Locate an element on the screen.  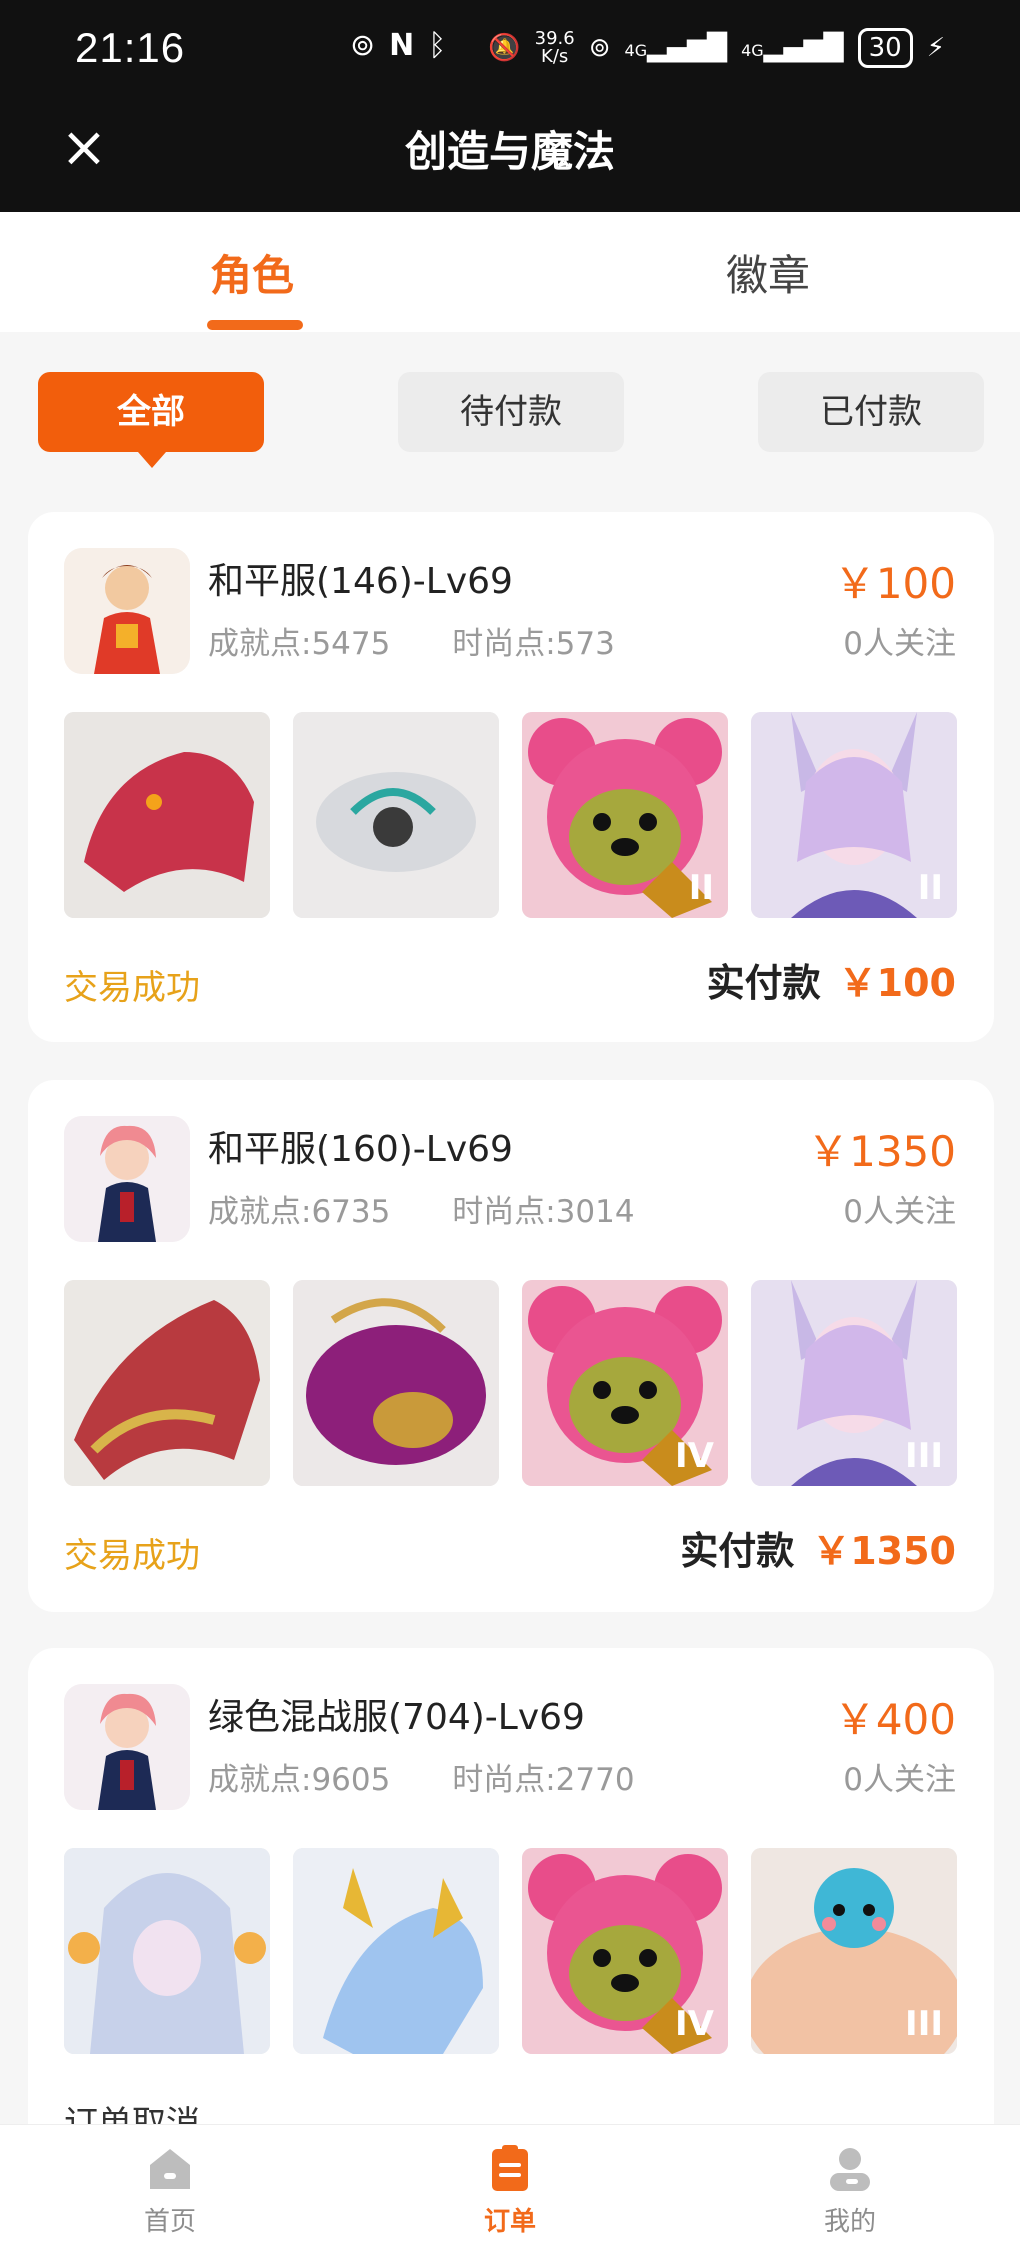
nav-mine: 我的 is located at coordinates (850, 2190).